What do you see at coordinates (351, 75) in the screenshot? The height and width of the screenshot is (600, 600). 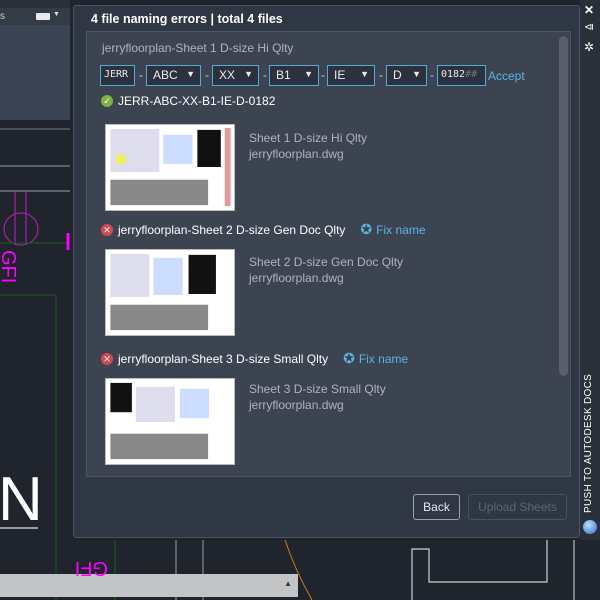 I see `type-select: IE ▼` at bounding box center [351, 75].